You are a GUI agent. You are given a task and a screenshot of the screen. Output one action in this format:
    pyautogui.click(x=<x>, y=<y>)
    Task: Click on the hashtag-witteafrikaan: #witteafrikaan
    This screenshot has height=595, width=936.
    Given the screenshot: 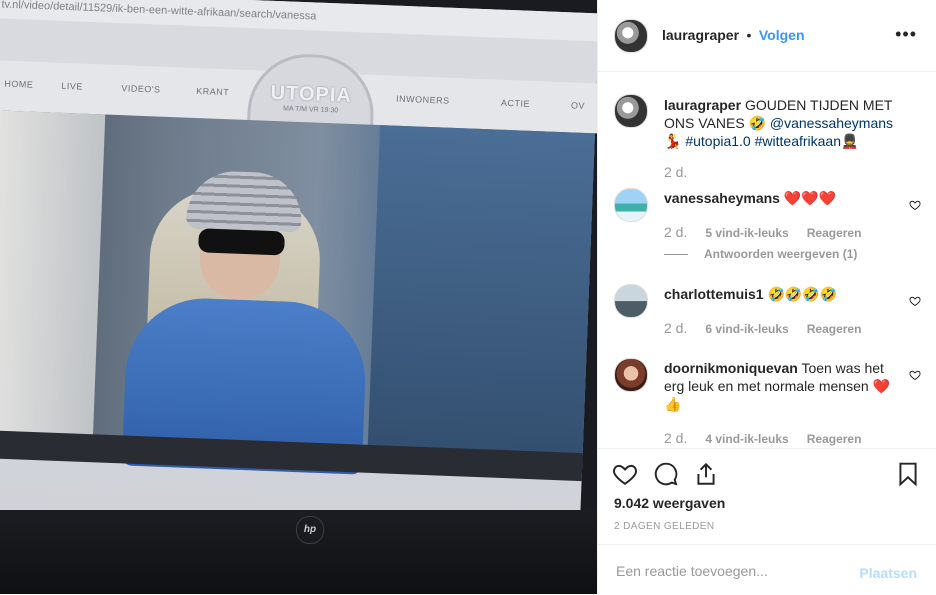 What is the action you would take?
    pyautogui.click(x=798, y=141)
    